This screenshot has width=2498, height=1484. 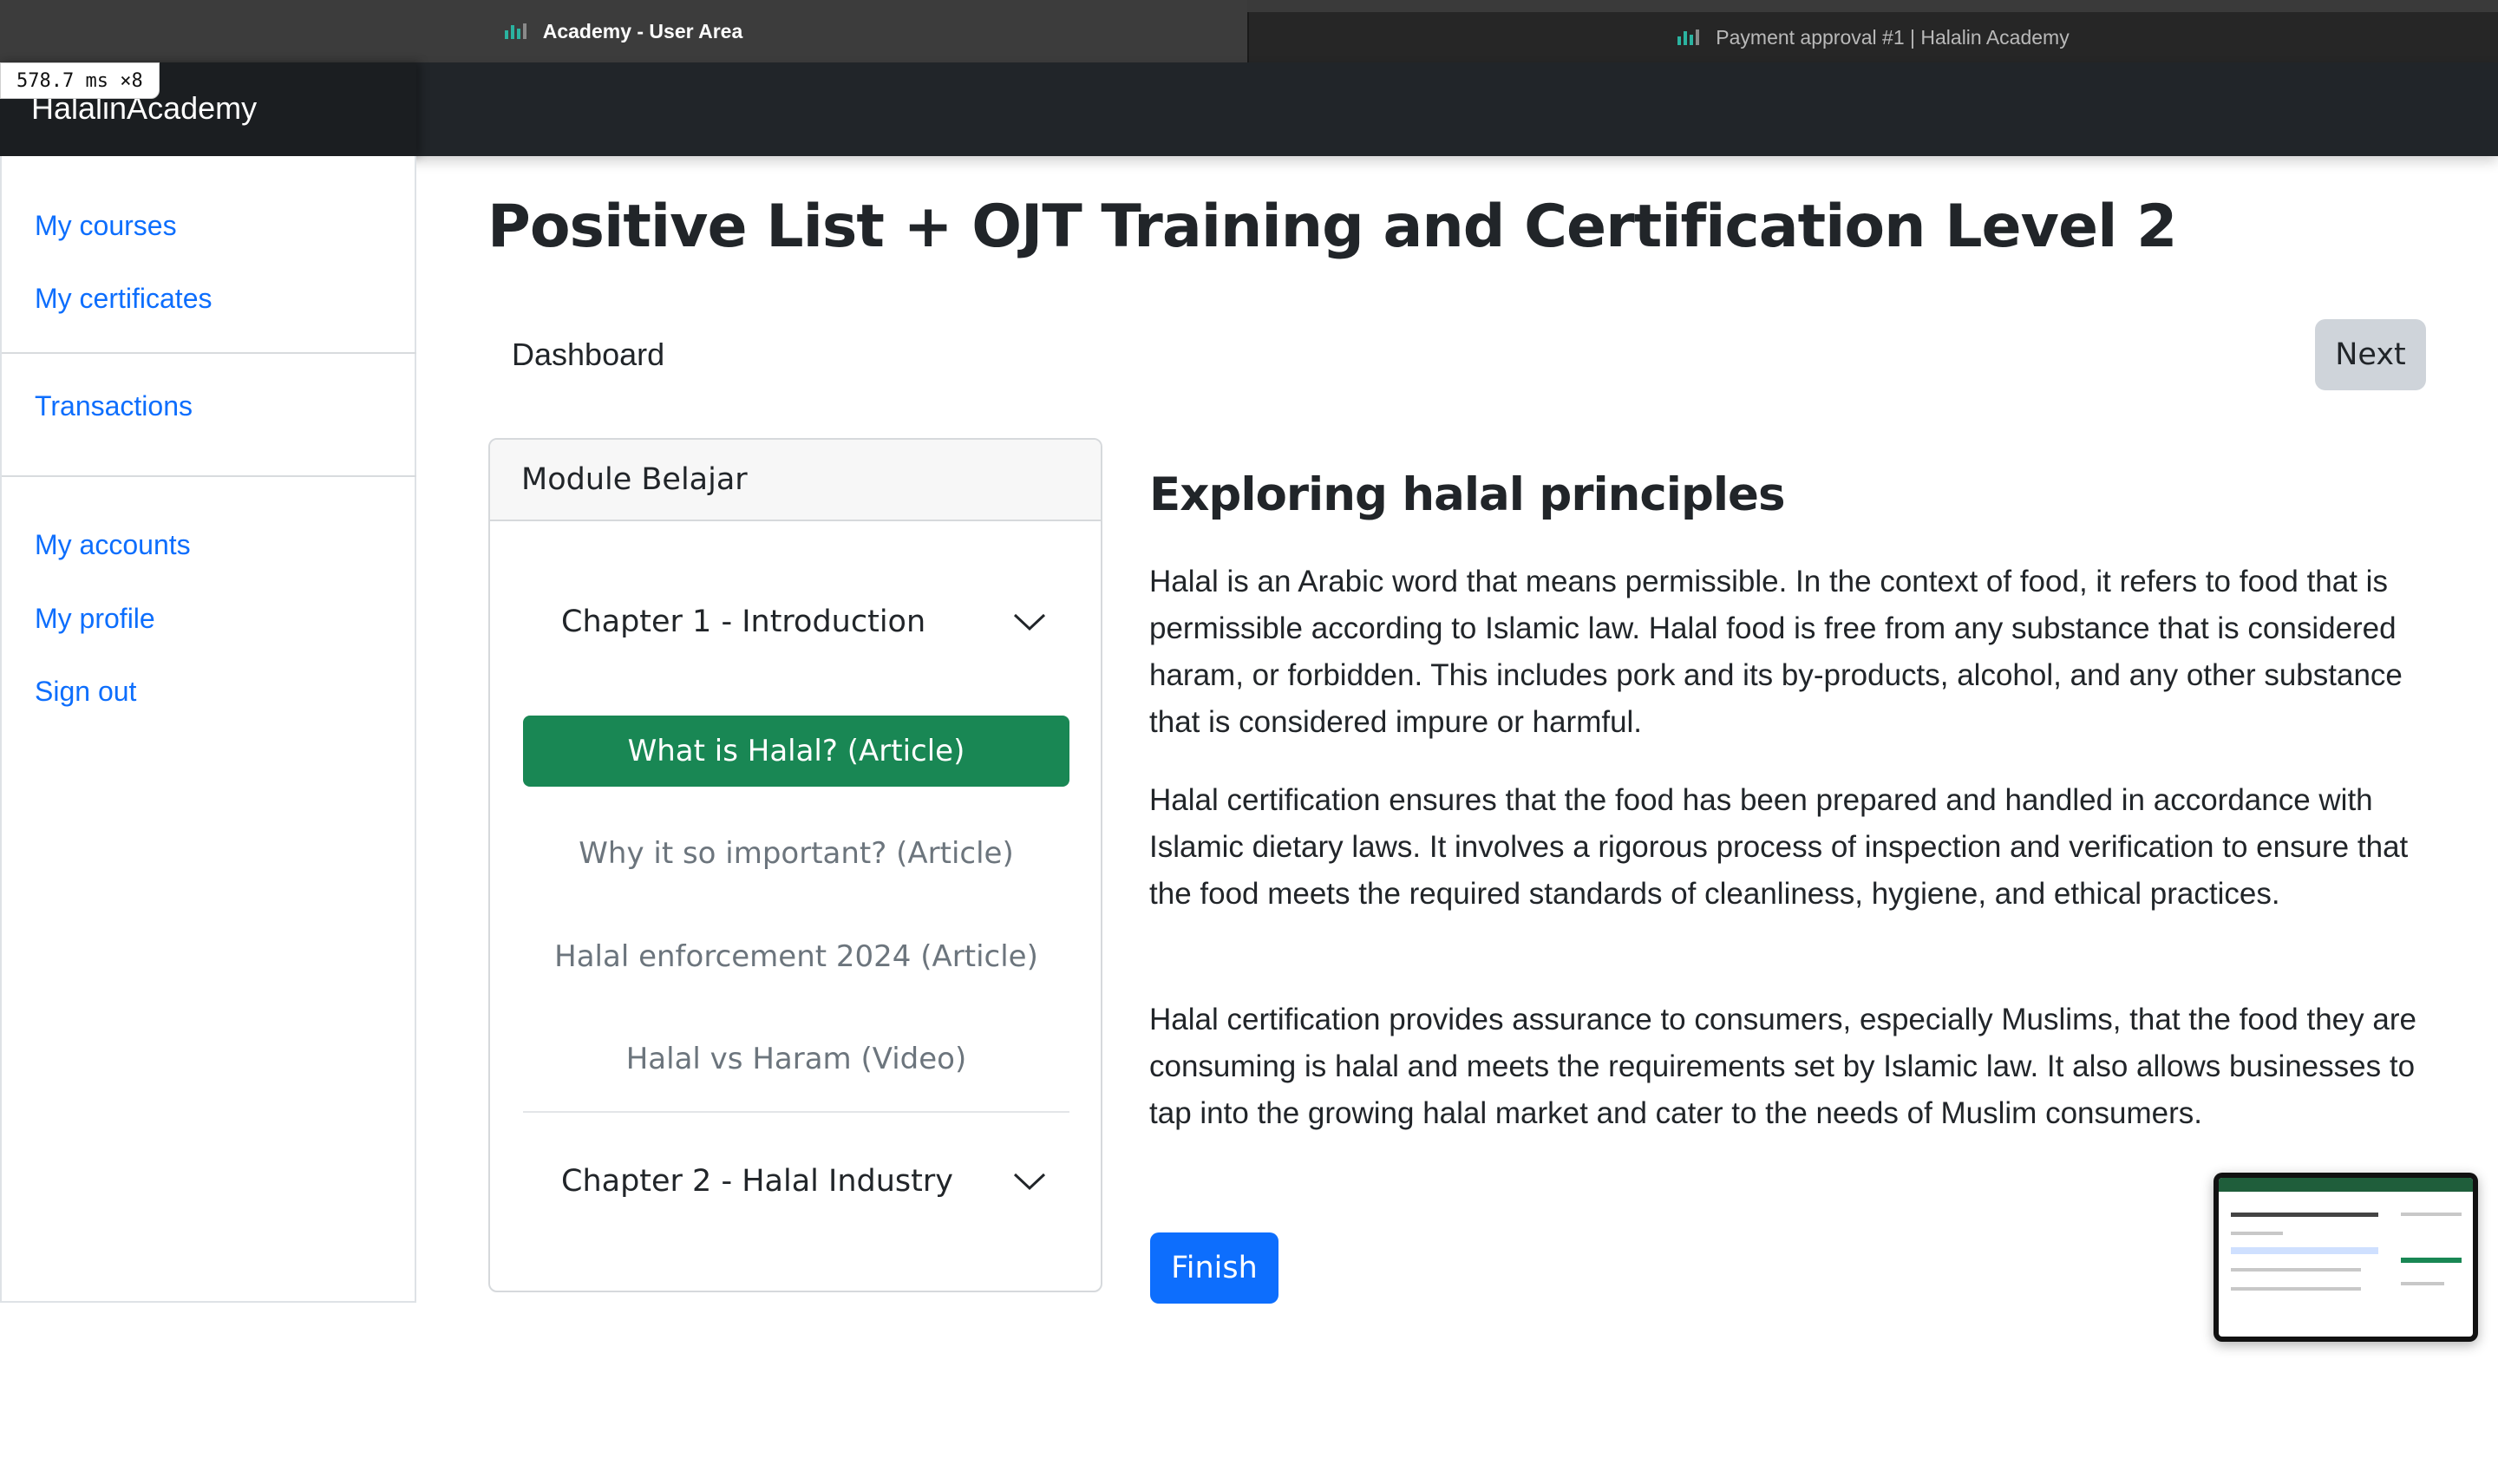 I want to click on thumbnail-canvas, so click(x=2346, y=1258).